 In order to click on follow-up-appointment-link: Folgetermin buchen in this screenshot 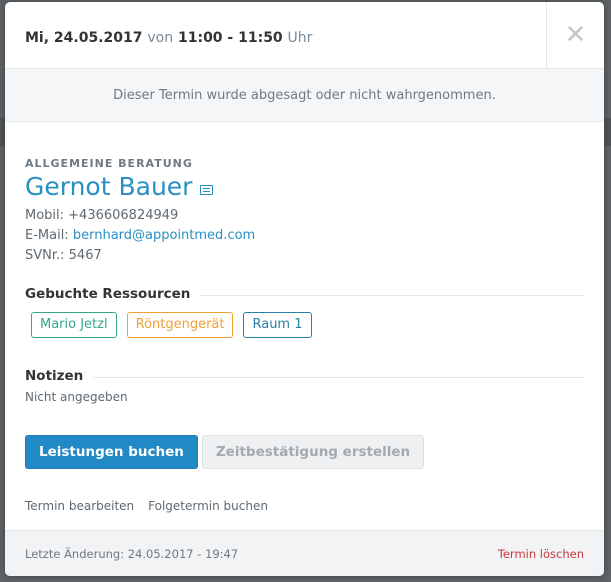, I will do `click(208, 506)`.